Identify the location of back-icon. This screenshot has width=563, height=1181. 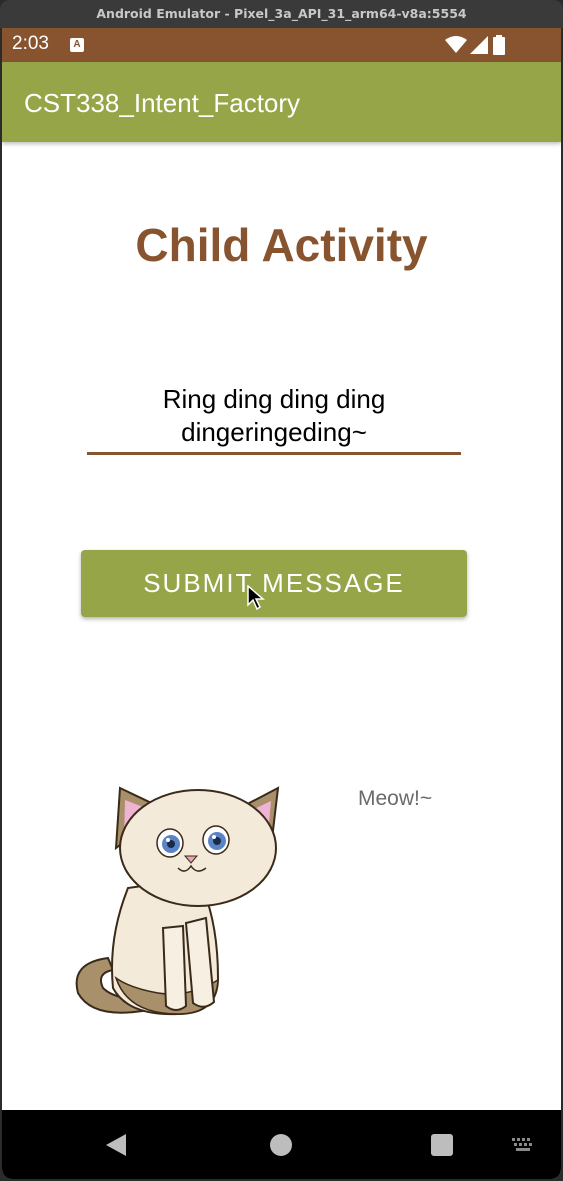
(116, 1145).